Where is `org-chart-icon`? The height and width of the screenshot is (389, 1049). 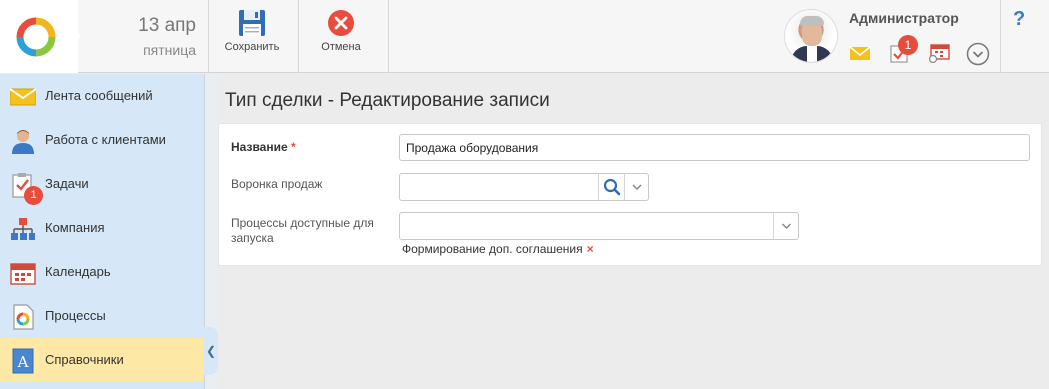 org-chart-icon is located at coordinates (23, 229).